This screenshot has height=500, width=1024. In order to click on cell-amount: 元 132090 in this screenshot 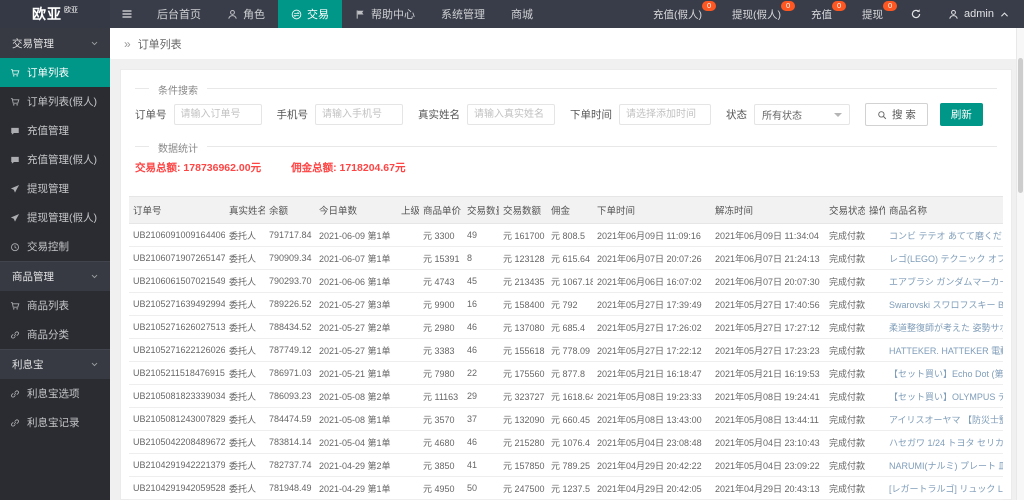, I will do `click(523, 419)`.